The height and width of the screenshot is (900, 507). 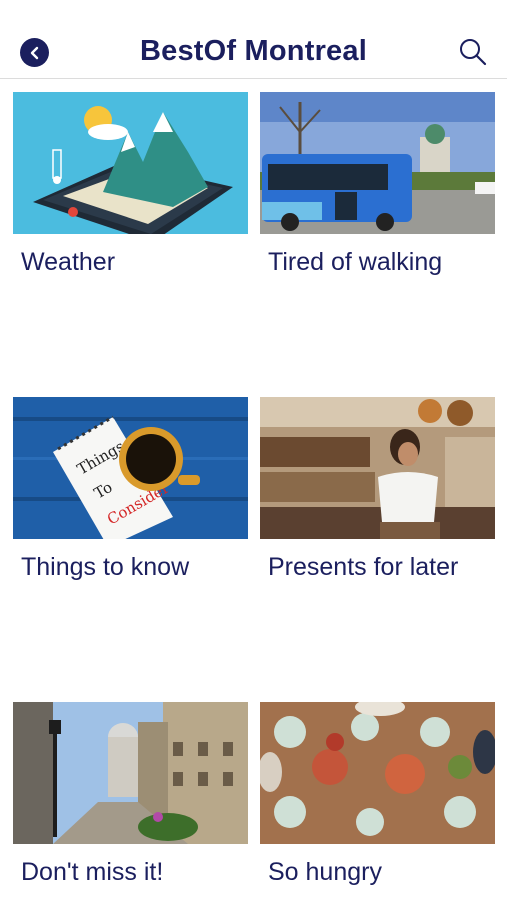 I want to click on card-so-hungry: So hungry, so click(x=378, y=794).